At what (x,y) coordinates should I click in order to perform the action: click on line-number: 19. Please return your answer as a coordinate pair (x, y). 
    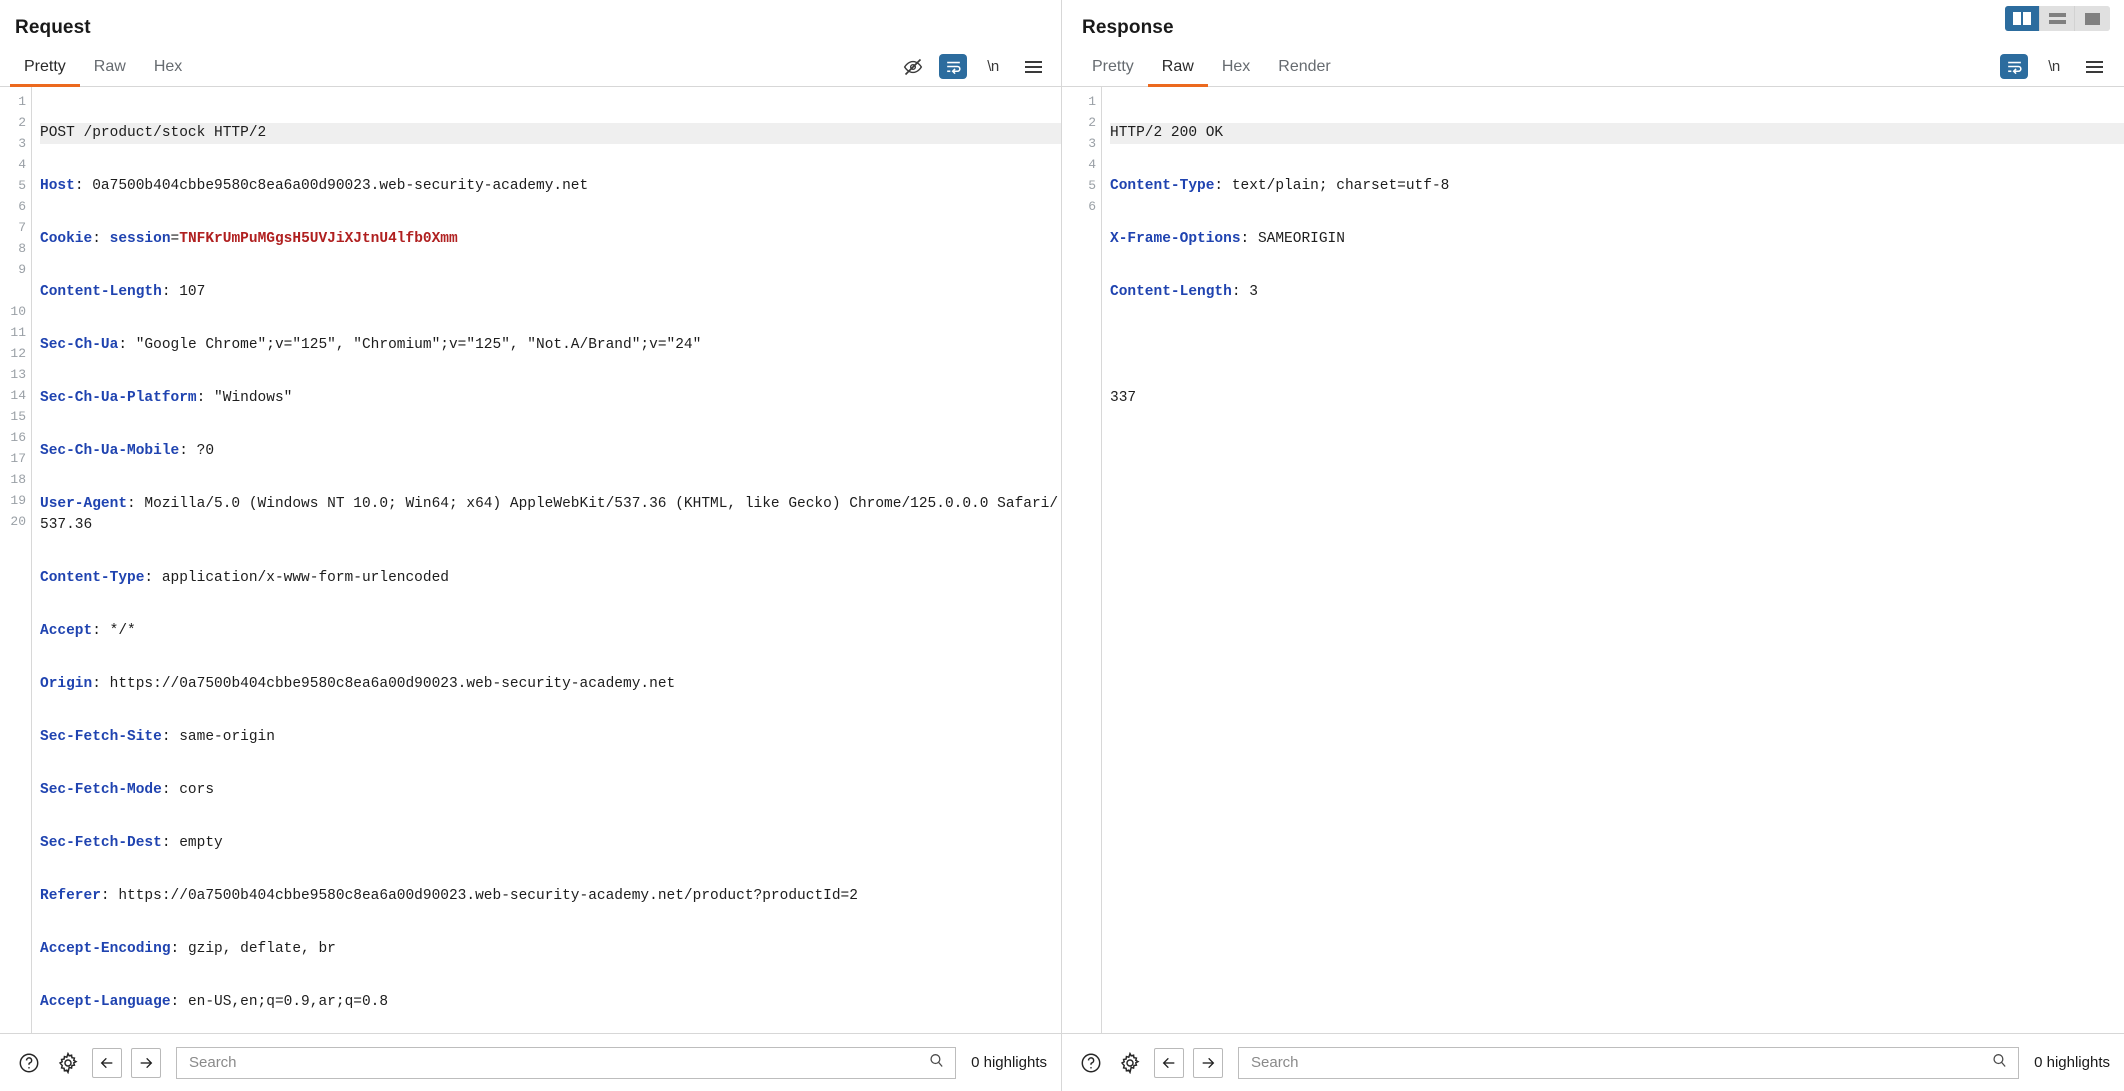
    Looking at the image, I should click on (18, 500).